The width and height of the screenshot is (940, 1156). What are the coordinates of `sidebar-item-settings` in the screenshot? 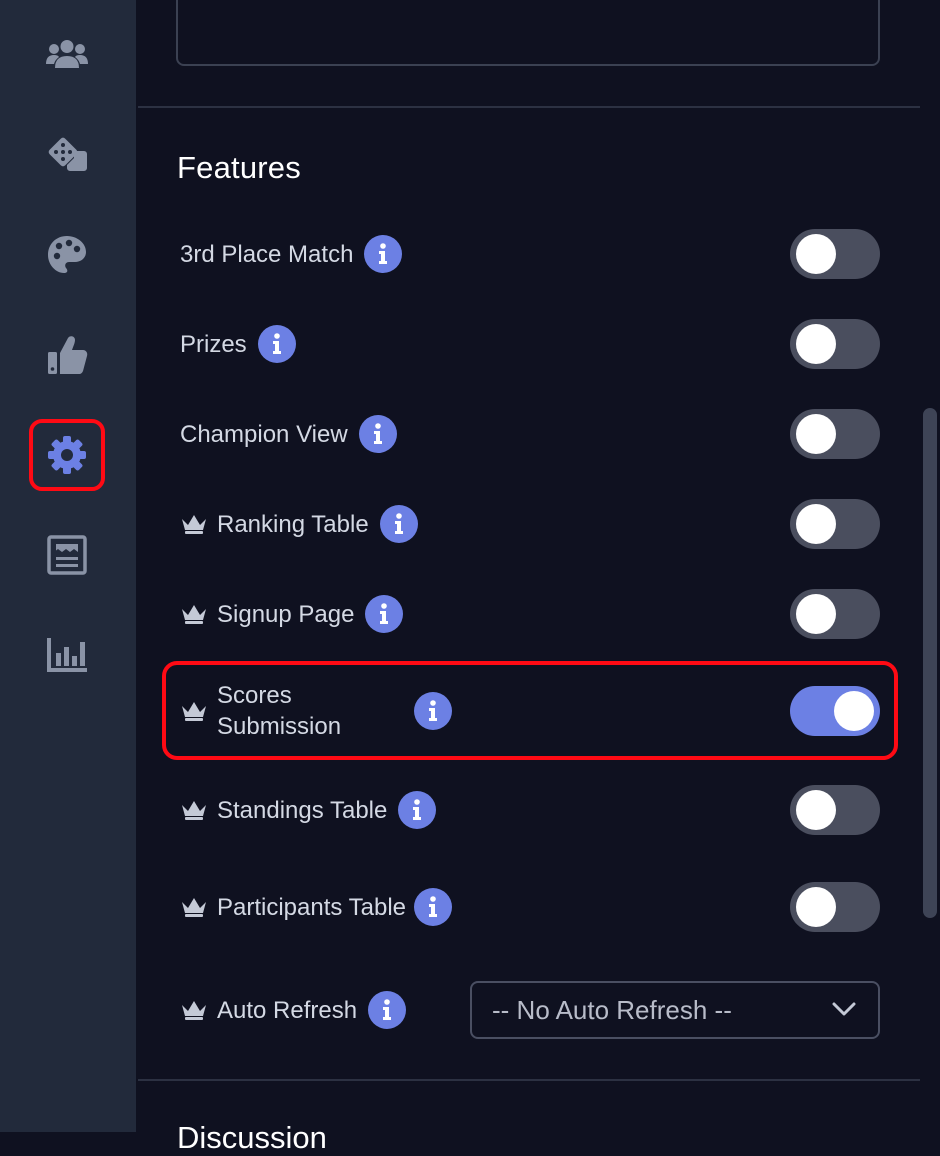 It's located at (67, 455).